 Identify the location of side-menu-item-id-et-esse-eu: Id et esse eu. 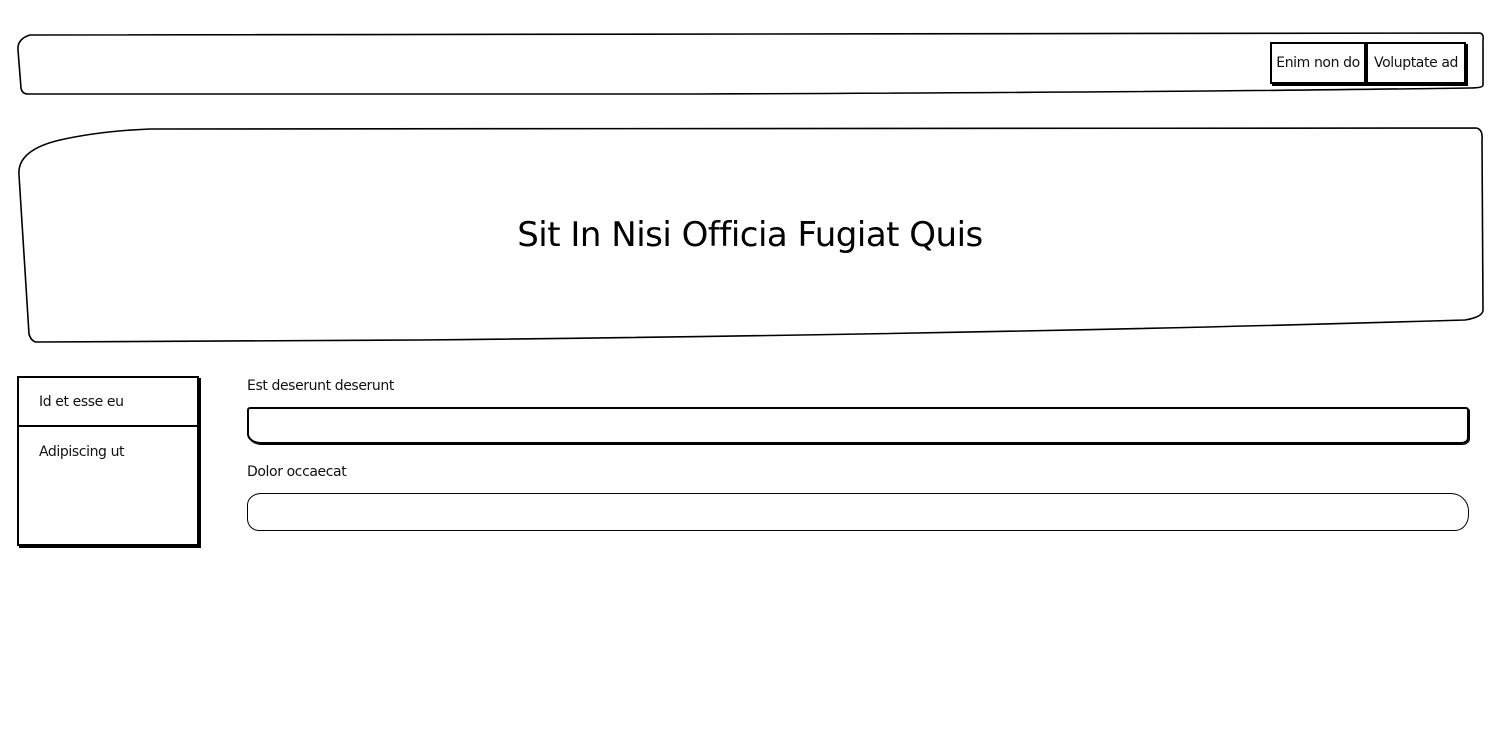
(108, 402).